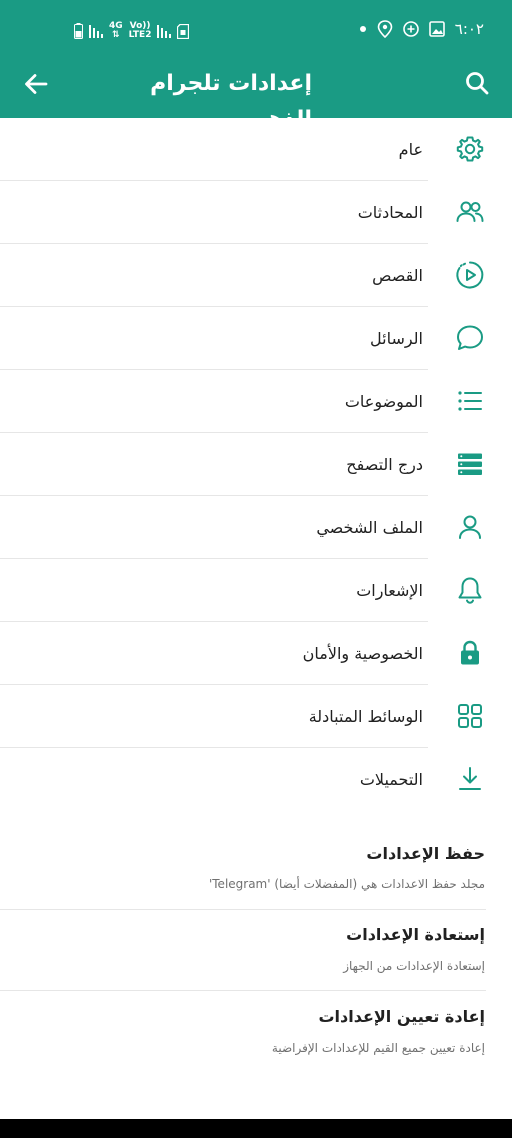 The width and height of the screenshot is (512, 1138). I want to click on menu-item-navigation-drawer: درج التصفح, so click(256, 464).